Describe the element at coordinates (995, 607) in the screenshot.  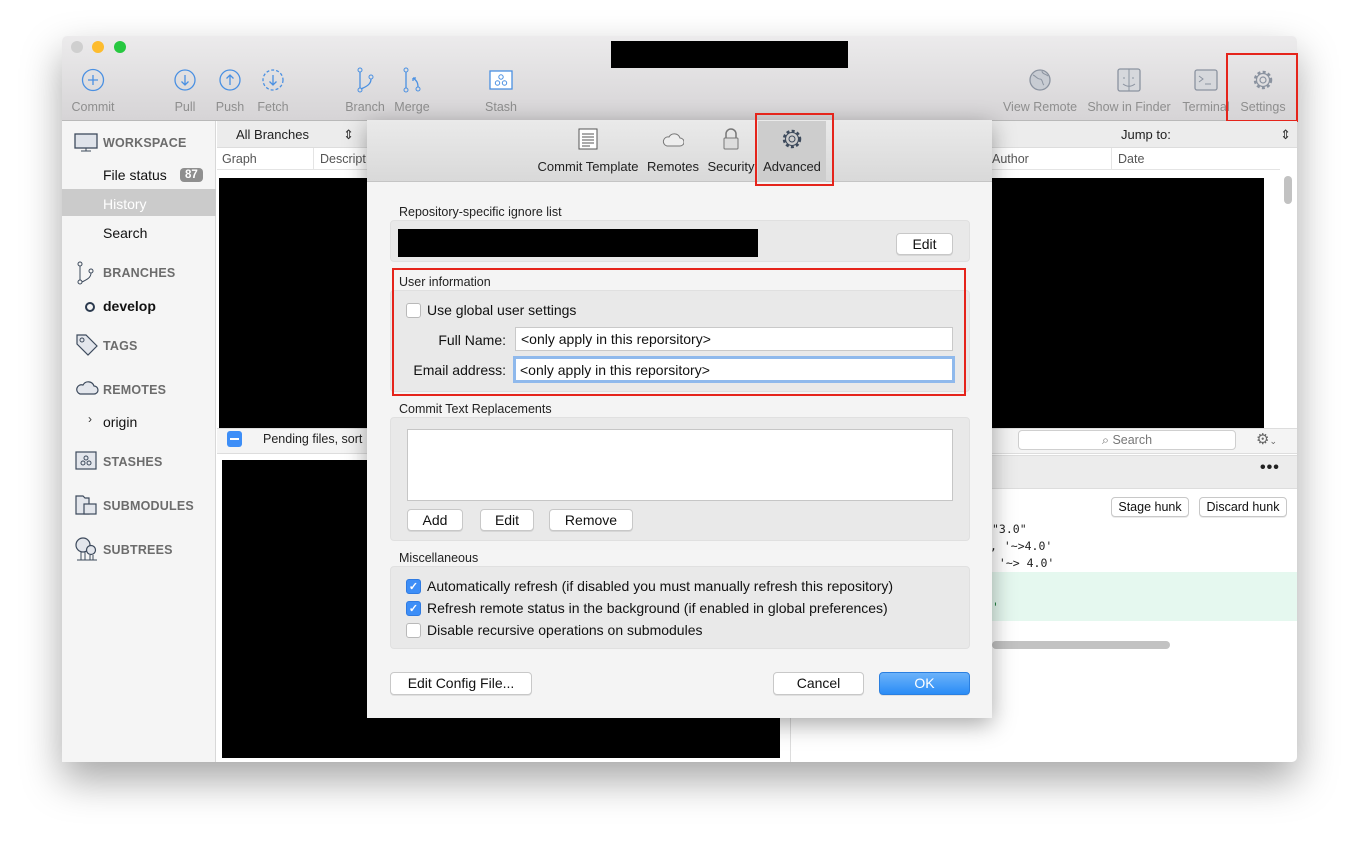
I see `diff-line: '` at that location.